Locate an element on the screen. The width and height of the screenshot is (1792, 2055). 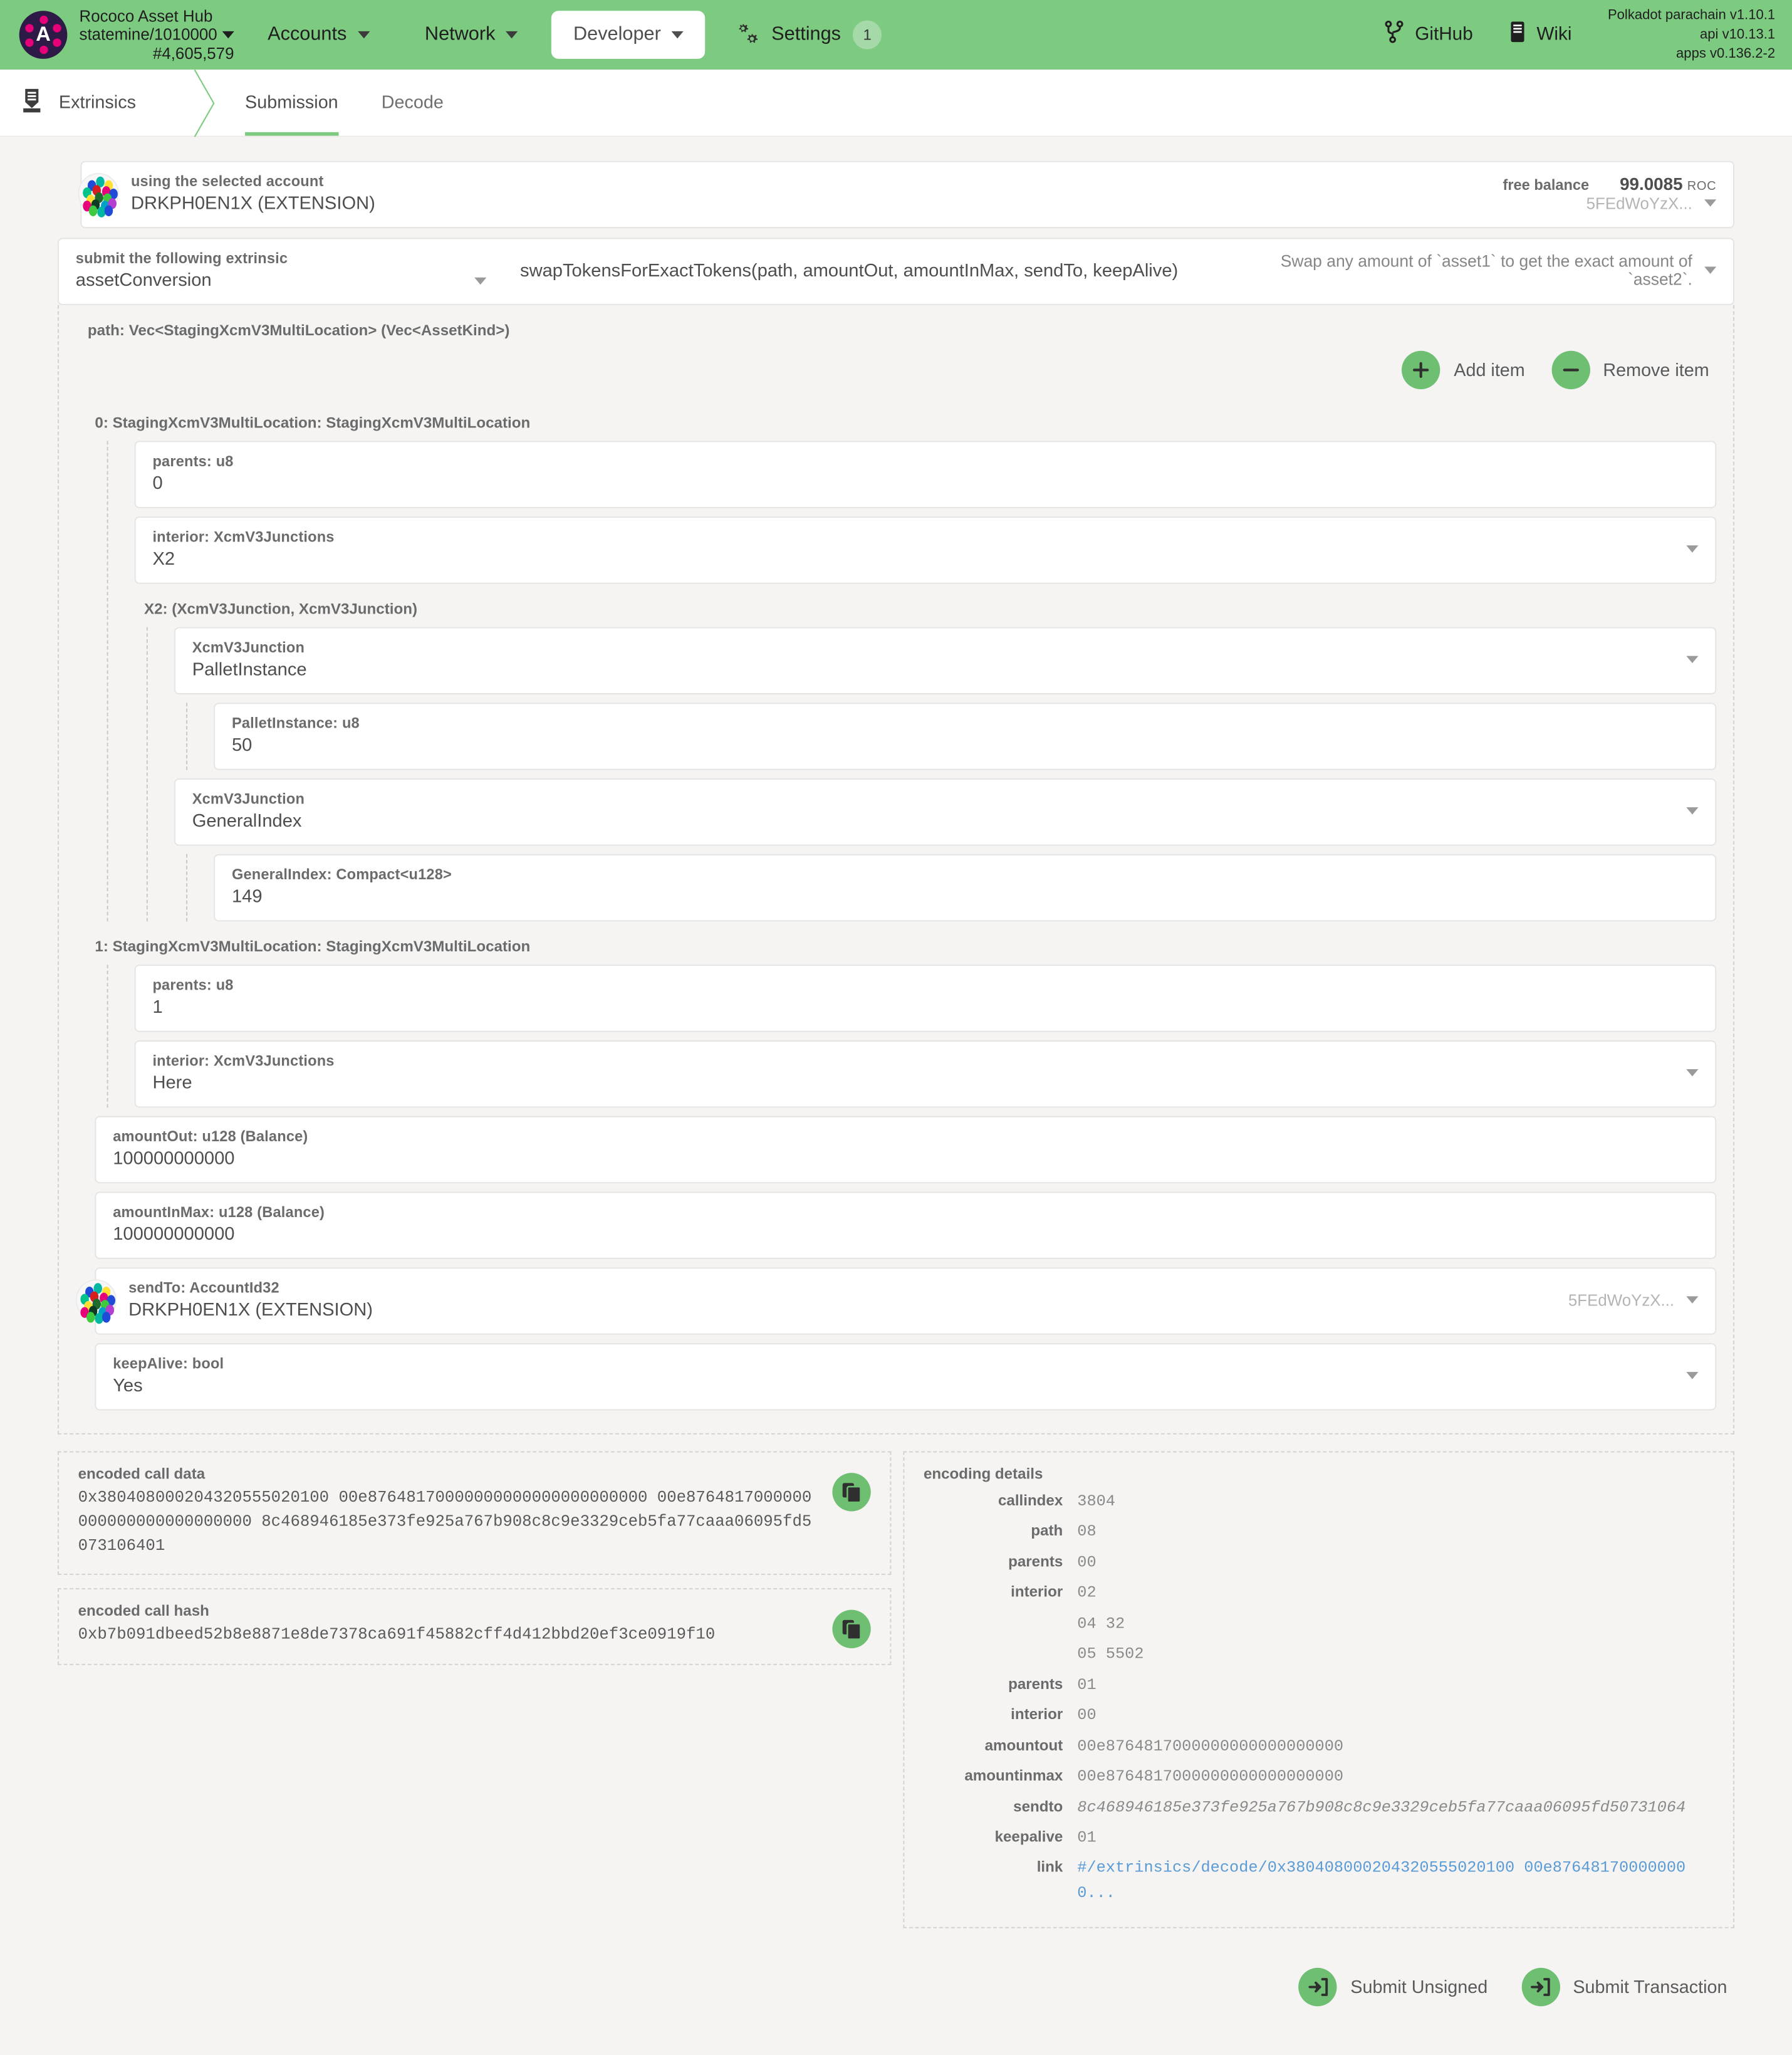
add-item-button: Add item is located at coordinates (1463, 370).